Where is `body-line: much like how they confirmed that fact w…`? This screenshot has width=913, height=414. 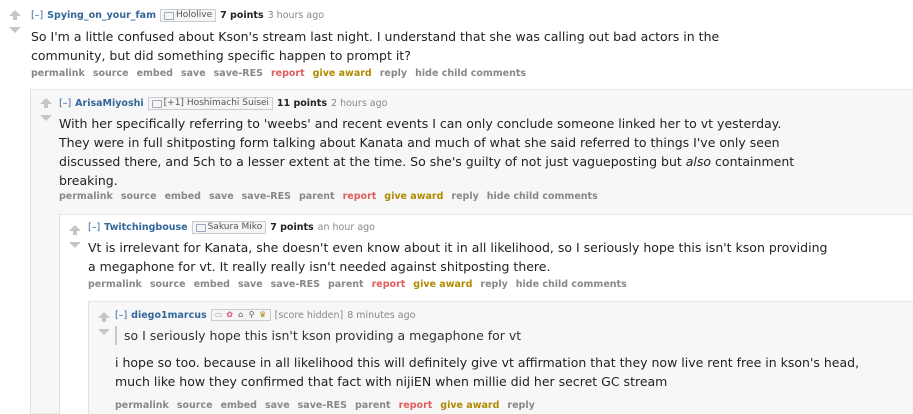 body-line: much like how they confirmed that fact w… is located at coordinates (391, 381).